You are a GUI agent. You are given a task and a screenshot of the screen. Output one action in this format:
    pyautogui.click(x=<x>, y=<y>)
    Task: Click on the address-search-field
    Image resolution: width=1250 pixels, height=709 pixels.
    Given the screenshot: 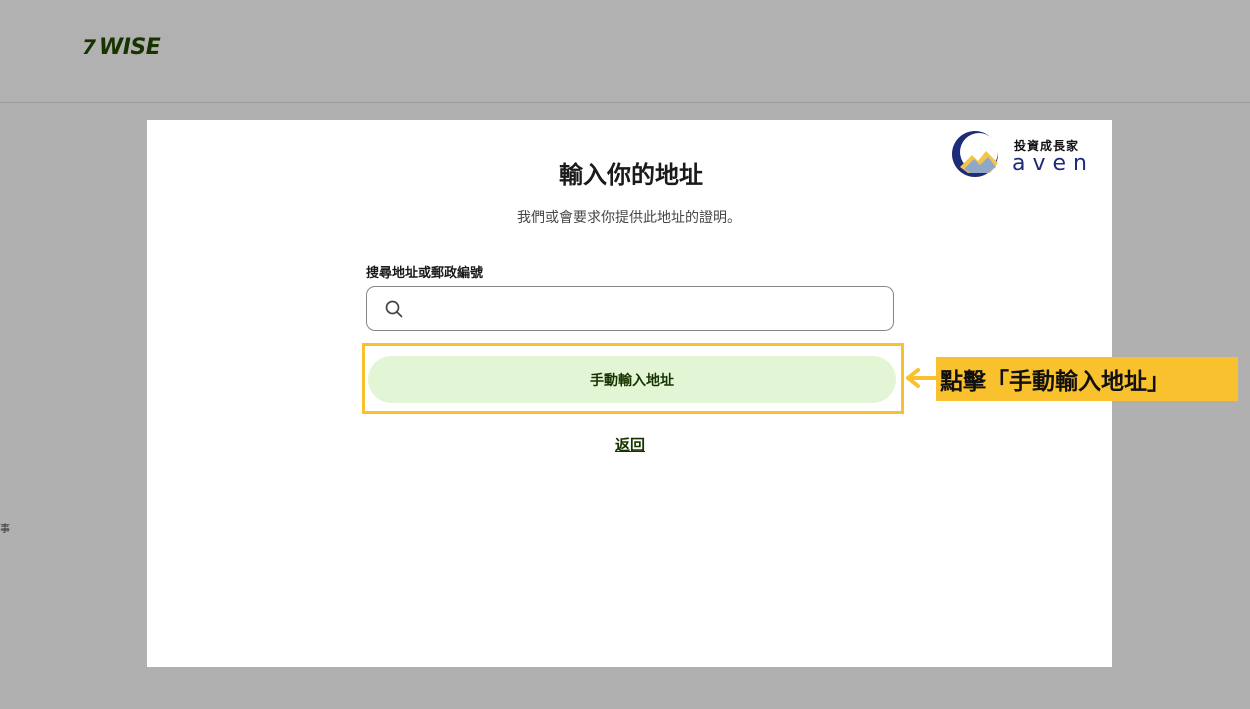 What is the action you would take?
    pyautogui.click(x=630, y=308)
    